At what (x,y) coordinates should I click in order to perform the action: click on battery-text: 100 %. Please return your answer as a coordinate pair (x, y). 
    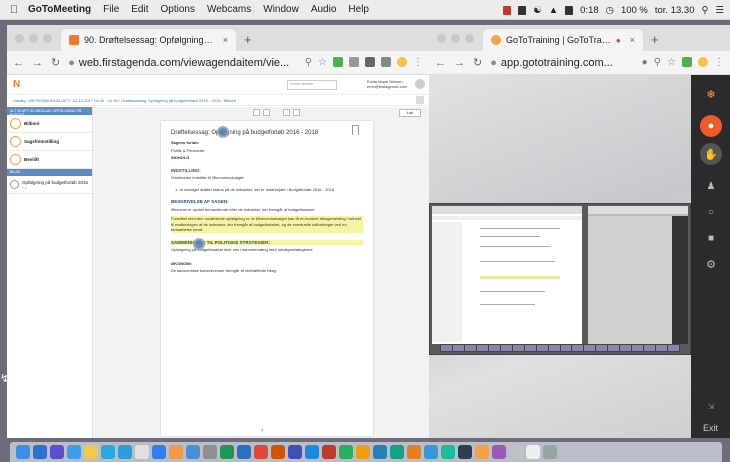
    Looking at the image, I should click on (634, 10).